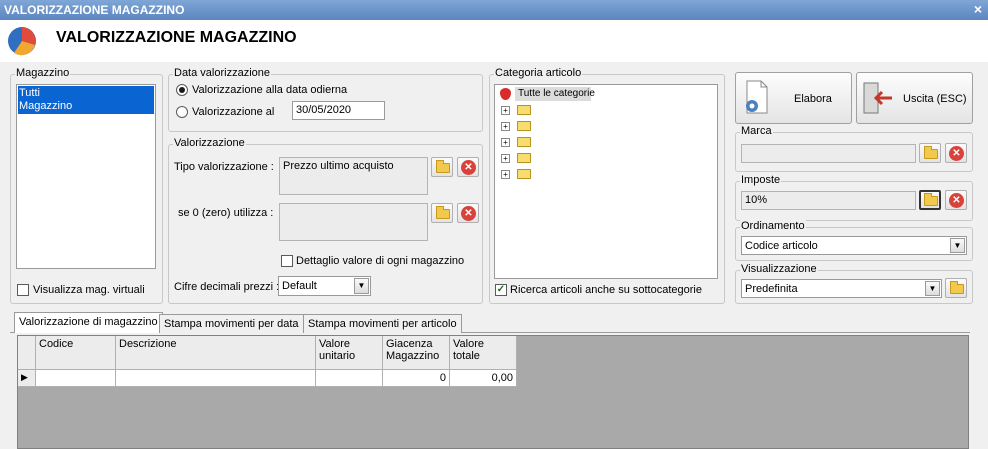  What do you see at coordinates (94, 10) in the screenshot?
I see `window-title: VALORIZZAZIONE MAGAZZINO` at bounding box center [94, 10].